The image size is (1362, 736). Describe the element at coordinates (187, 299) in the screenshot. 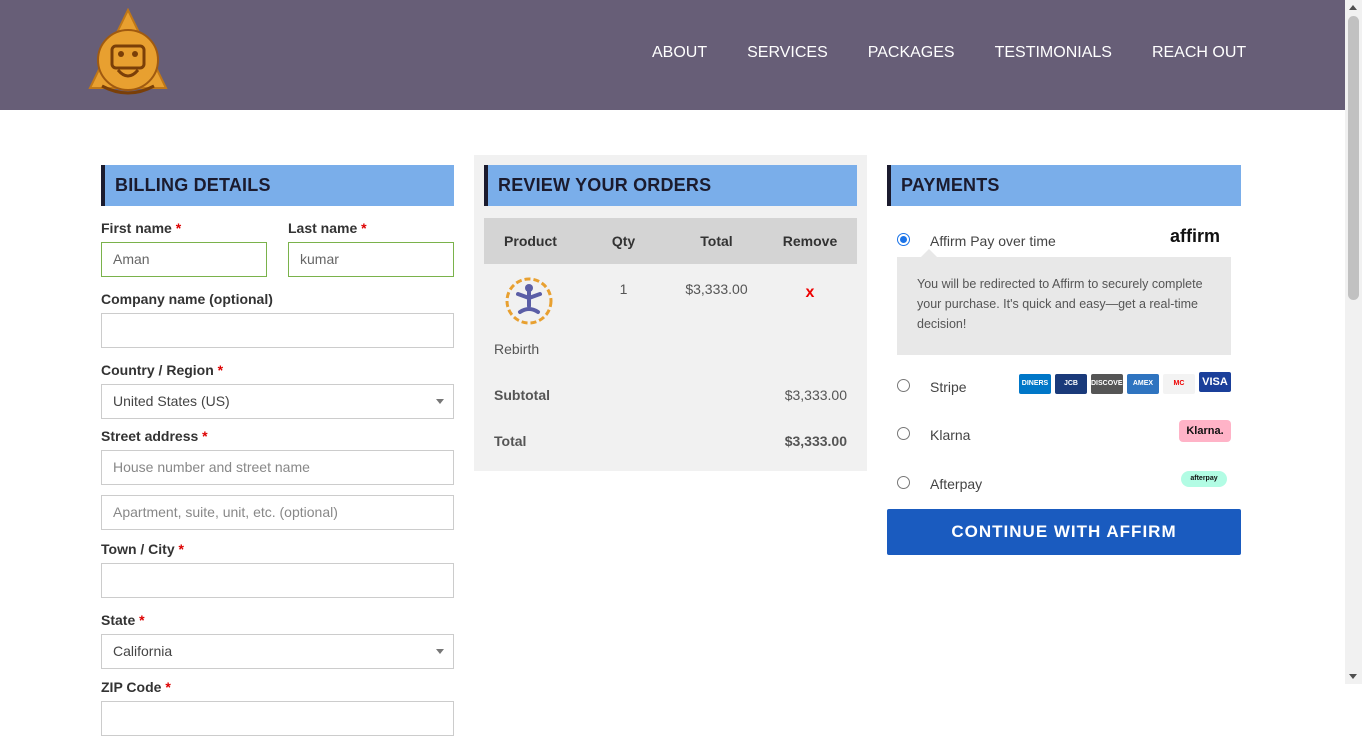

I see `company-label: Company name (optional)` at that location.